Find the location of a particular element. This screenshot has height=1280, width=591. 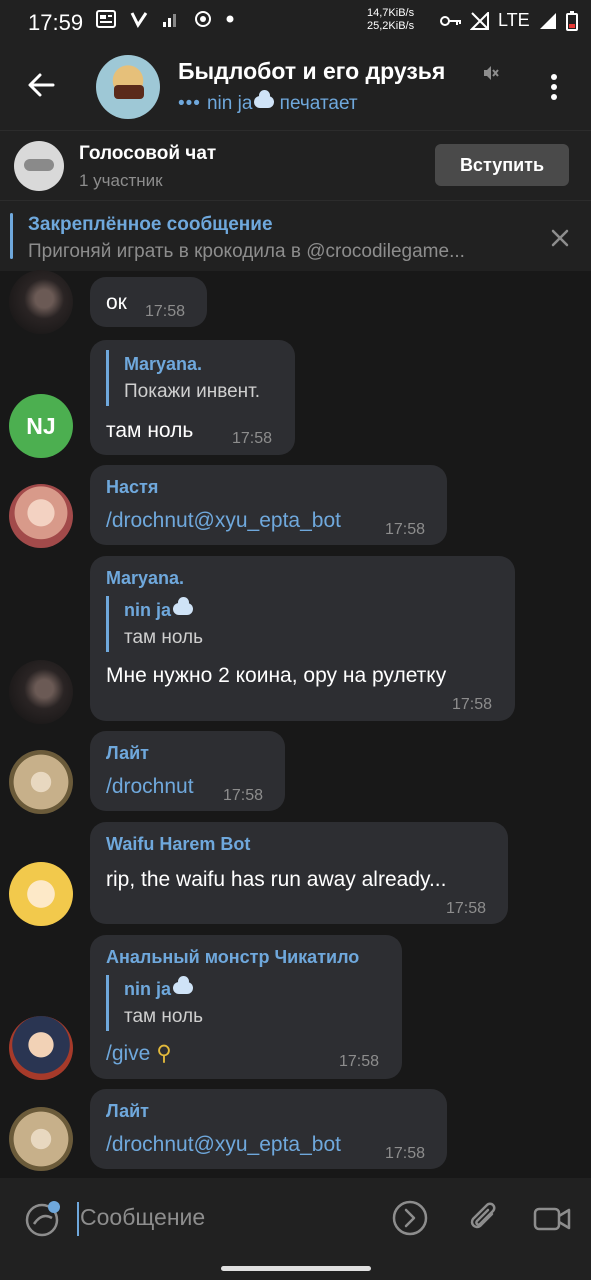

battery-icon is located at coordinates (571, 20).